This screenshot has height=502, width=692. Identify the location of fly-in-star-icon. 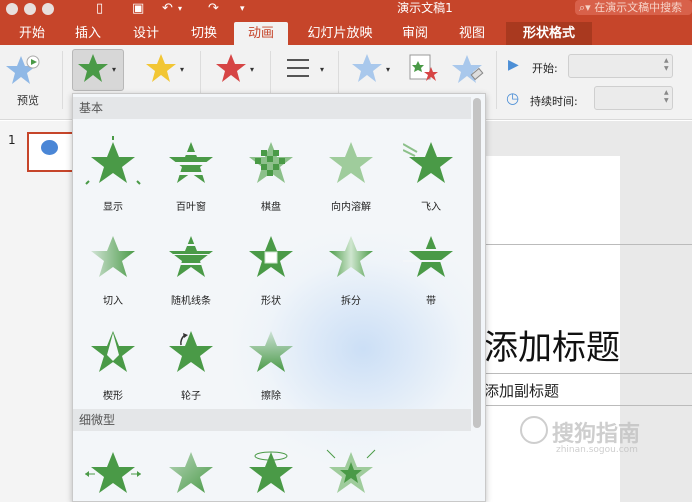
(428, 162).